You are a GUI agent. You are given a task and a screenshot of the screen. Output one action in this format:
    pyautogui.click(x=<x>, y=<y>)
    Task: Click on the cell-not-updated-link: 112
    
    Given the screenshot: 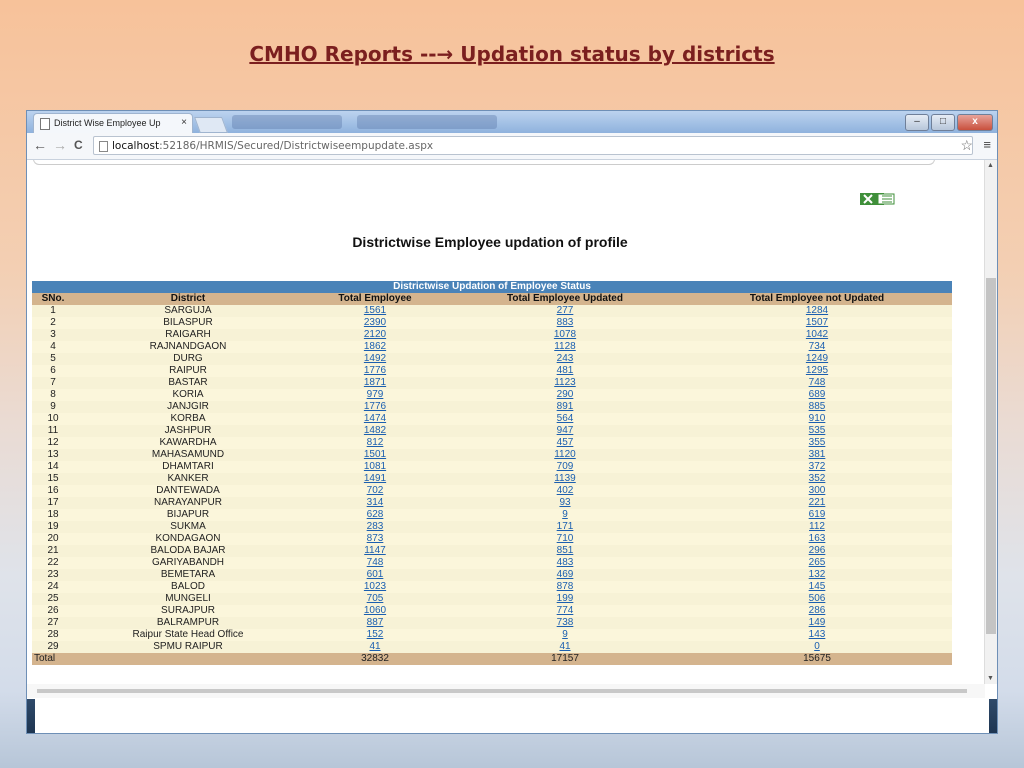 What is the action you would take?
    pyautogui.click(x=817, y=526)
    